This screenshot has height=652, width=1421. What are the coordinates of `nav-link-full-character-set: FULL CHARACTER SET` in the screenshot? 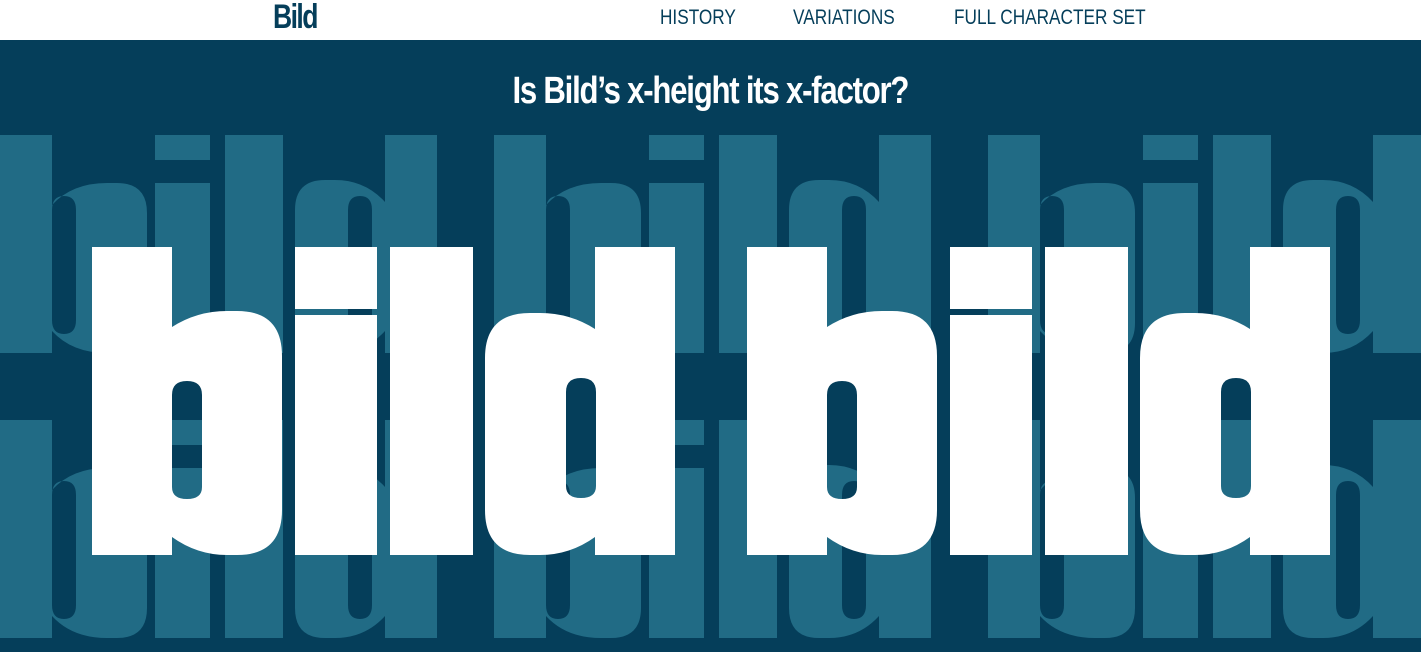 It's located at (1050, 18).